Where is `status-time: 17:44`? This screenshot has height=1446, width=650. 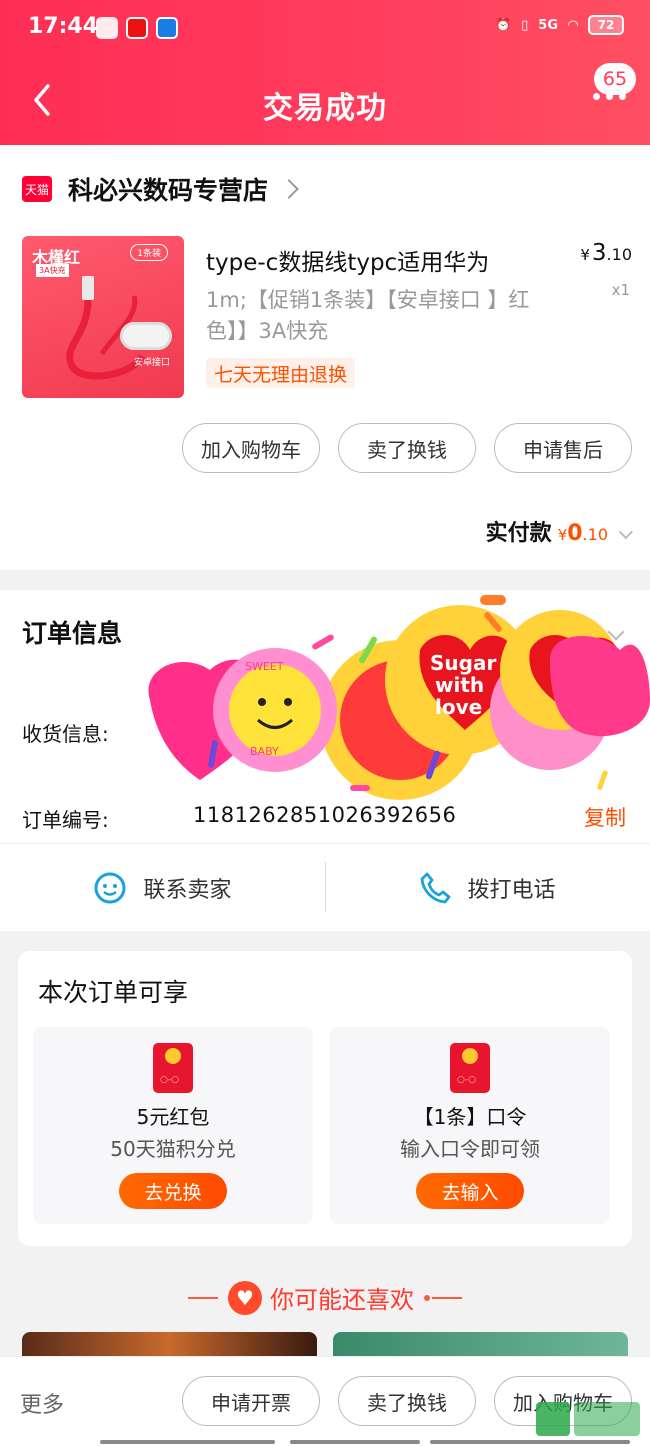
status-time: 17:44 is located at coordinates (63, 26).